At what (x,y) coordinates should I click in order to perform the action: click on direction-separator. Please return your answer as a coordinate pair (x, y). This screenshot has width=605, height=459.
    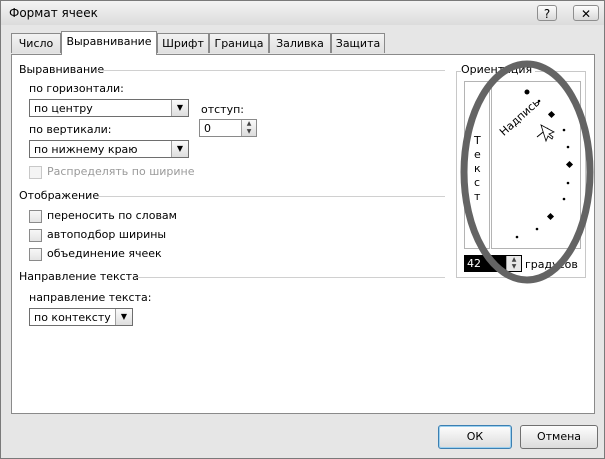
    Looking at the image, I should click on (290, 277).